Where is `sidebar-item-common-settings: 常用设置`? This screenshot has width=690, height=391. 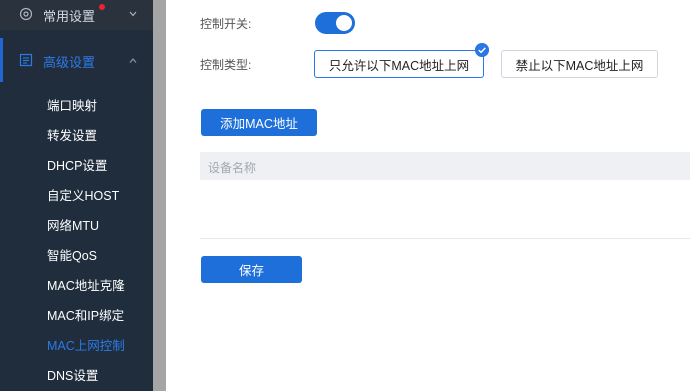 sidebar-item-common-settings: 常用设置 is located at coordinates (76, 15).